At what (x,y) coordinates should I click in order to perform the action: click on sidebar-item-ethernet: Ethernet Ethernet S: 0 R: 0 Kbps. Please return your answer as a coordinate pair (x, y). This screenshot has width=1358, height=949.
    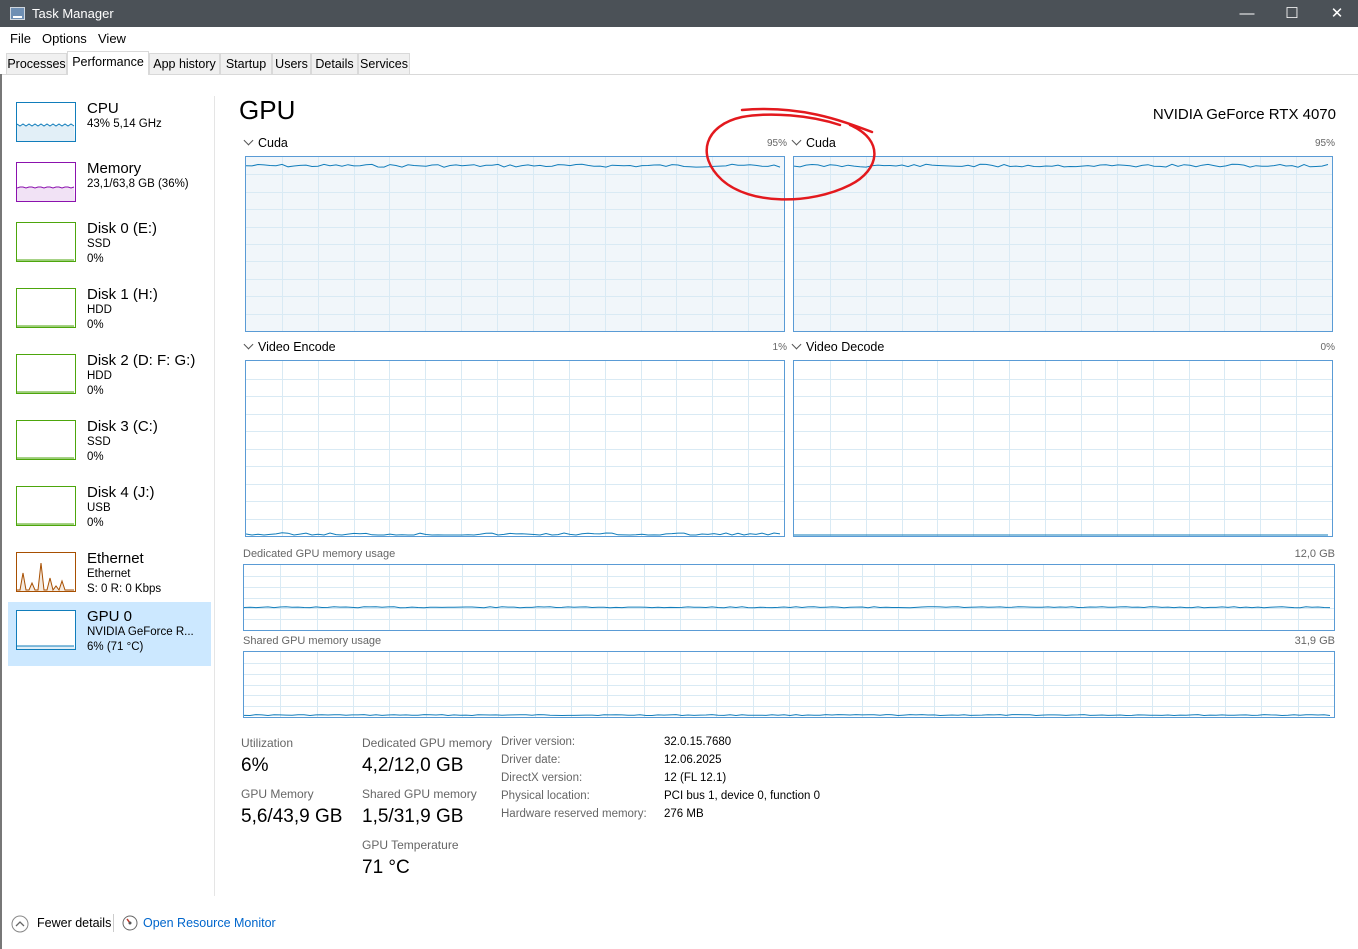
    Looking at the image, I should click on (109, 576).